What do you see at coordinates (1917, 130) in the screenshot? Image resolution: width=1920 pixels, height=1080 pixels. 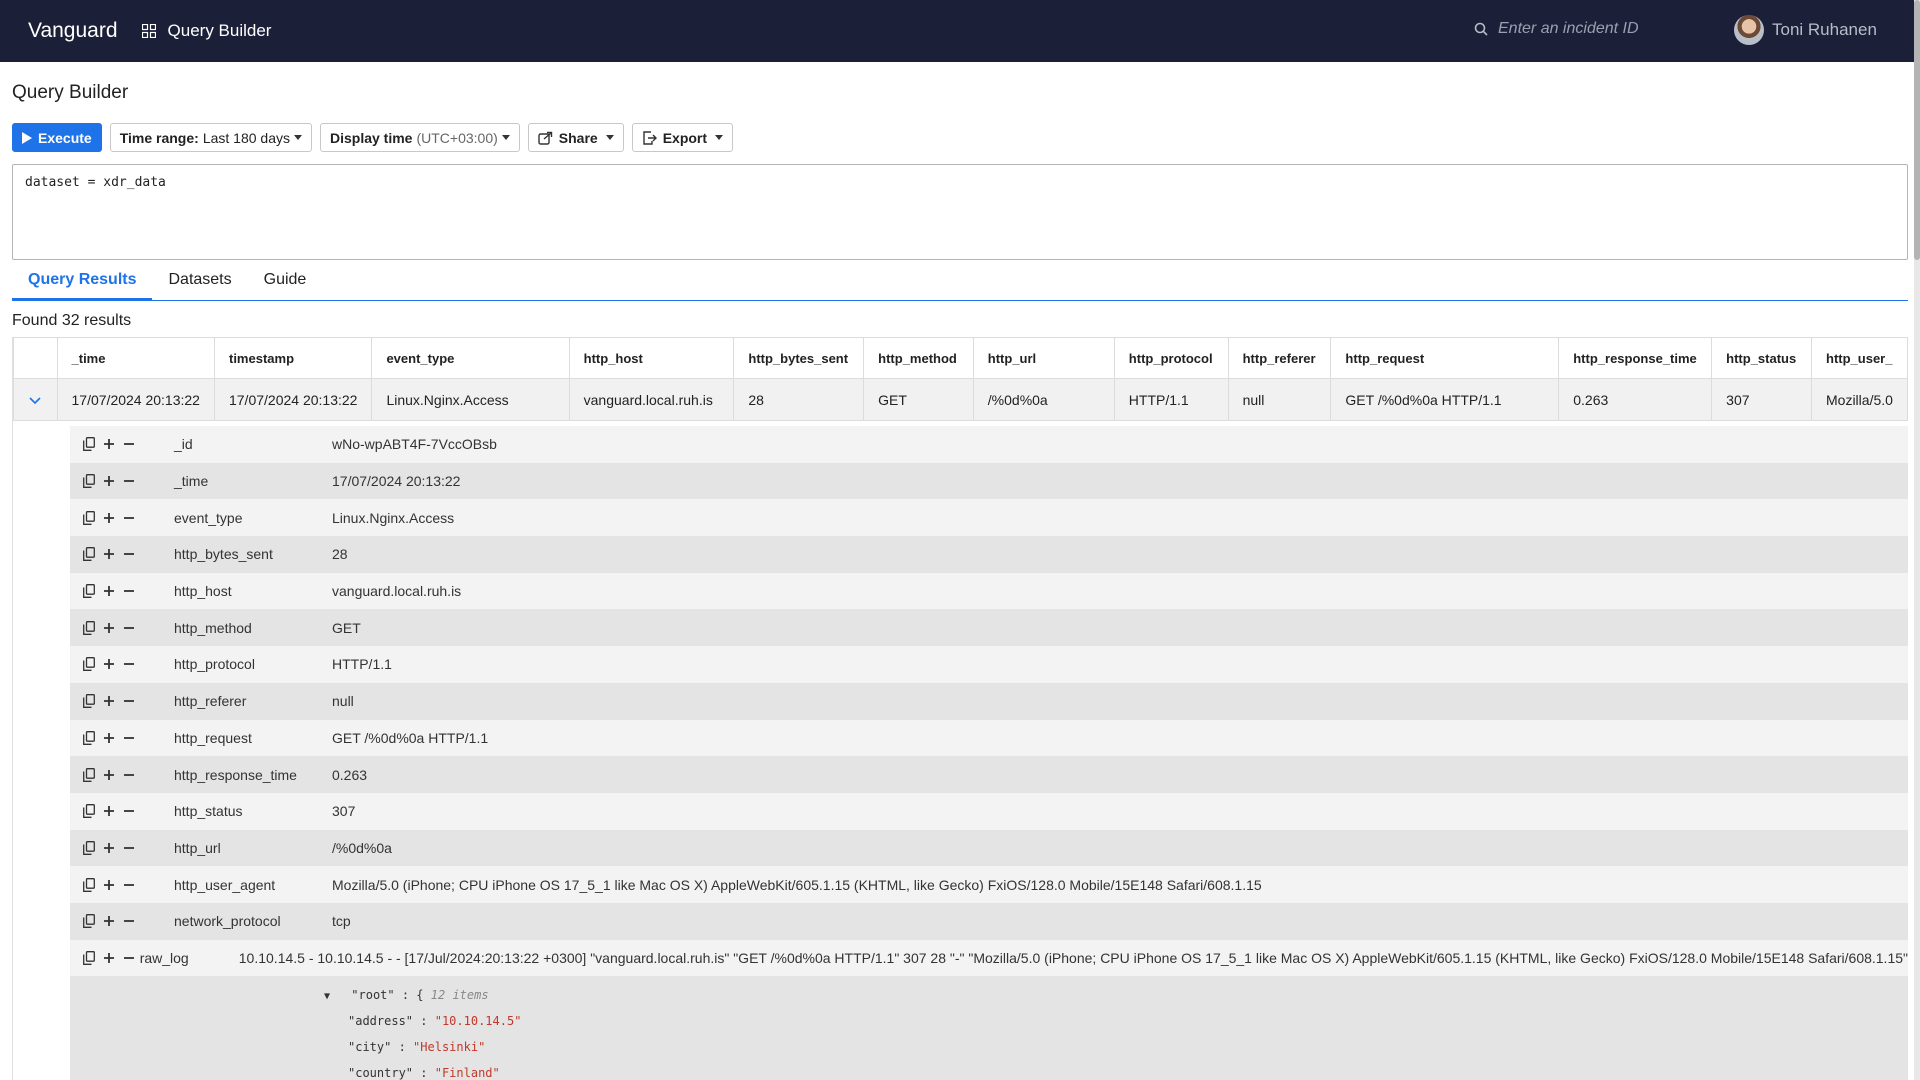 I see `scrollbar-thumb` at bounding box center [1917, 130].